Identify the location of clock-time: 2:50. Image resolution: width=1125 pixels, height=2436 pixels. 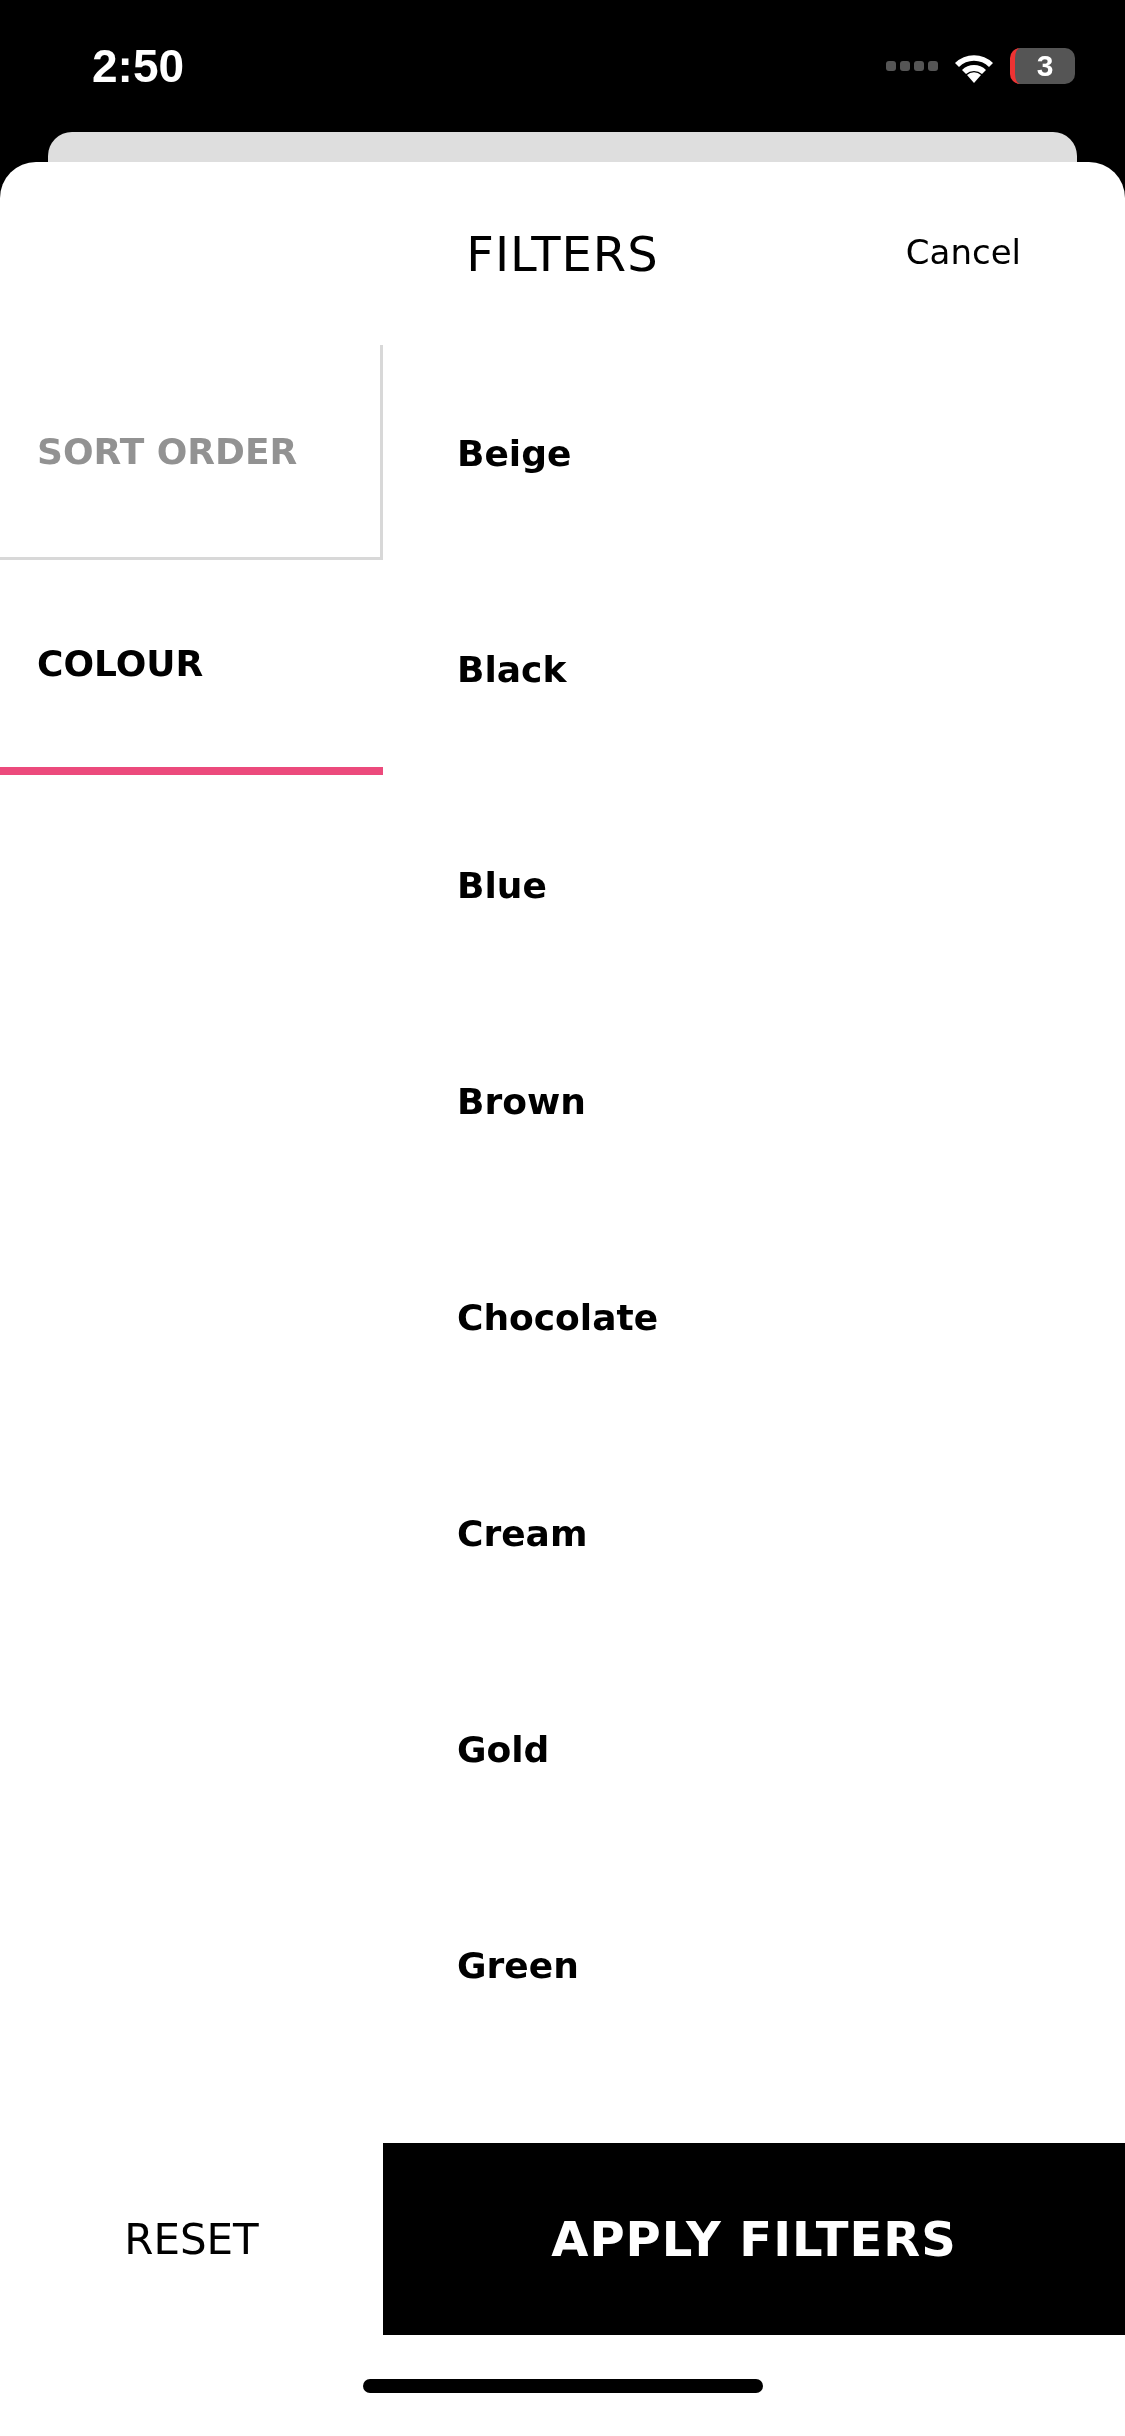
(138, 66).